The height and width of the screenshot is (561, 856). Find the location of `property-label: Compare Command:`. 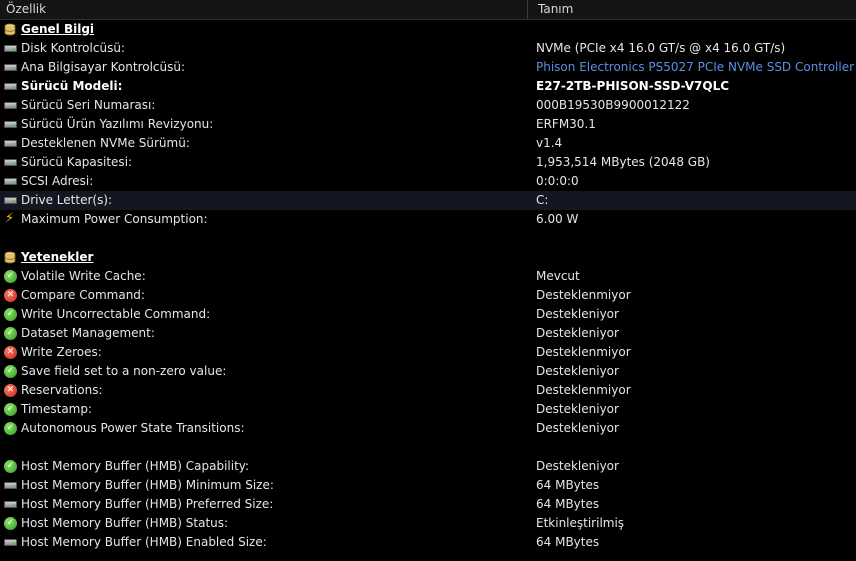

property-label: Compare Command: is located at coordinates (83, 295).